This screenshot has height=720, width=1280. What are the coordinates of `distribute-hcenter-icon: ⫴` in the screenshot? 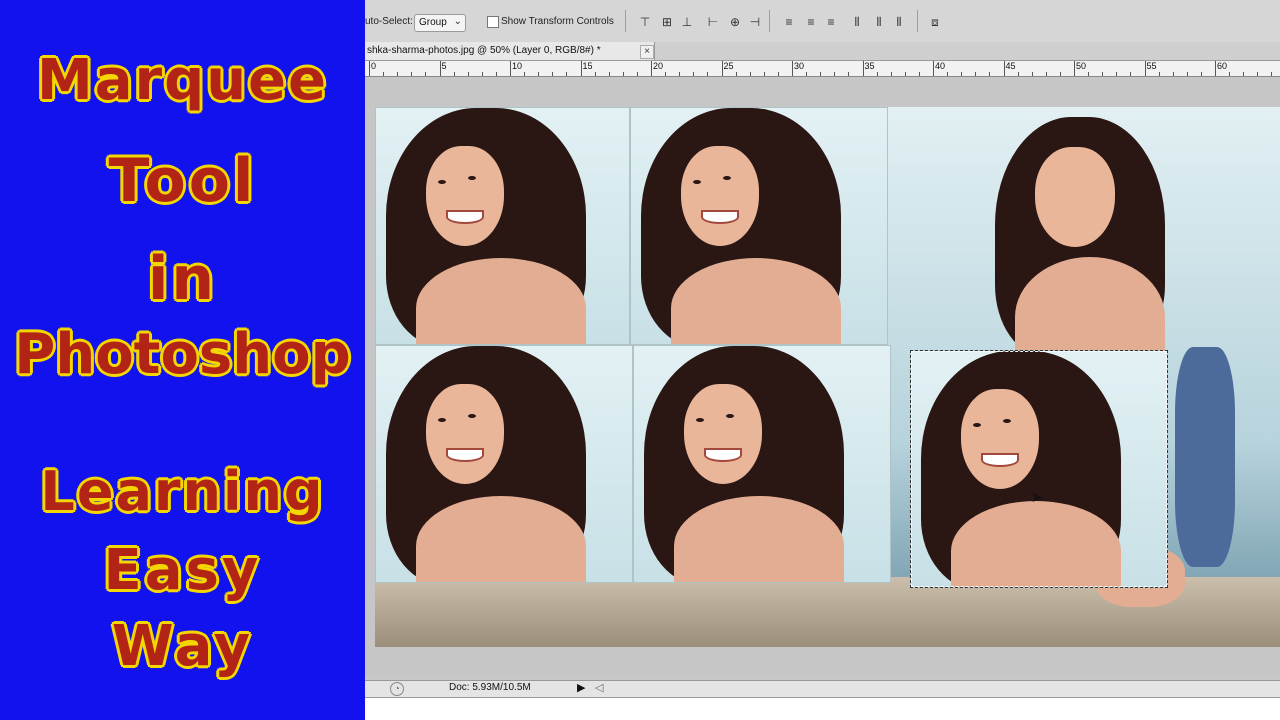 It's located at (879, 22).